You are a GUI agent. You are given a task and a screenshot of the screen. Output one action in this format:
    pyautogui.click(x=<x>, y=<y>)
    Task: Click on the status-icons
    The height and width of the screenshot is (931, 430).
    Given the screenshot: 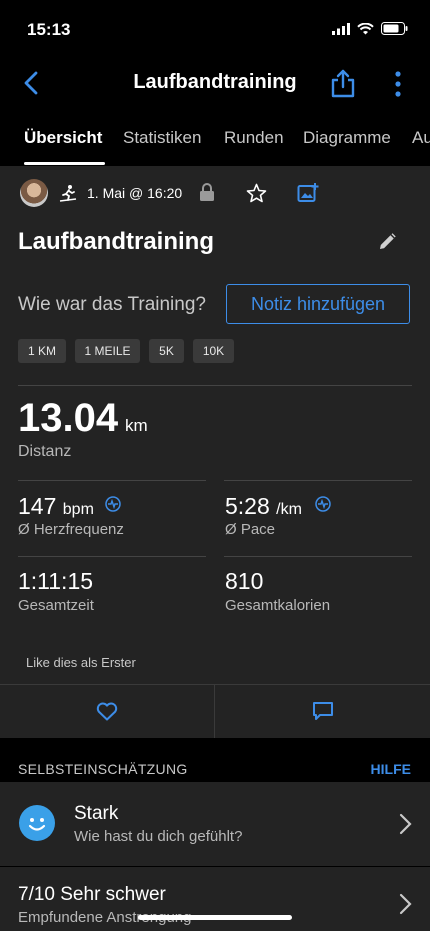 What is the action you would take?
    pyautogui.click(x=370, y=28)
    